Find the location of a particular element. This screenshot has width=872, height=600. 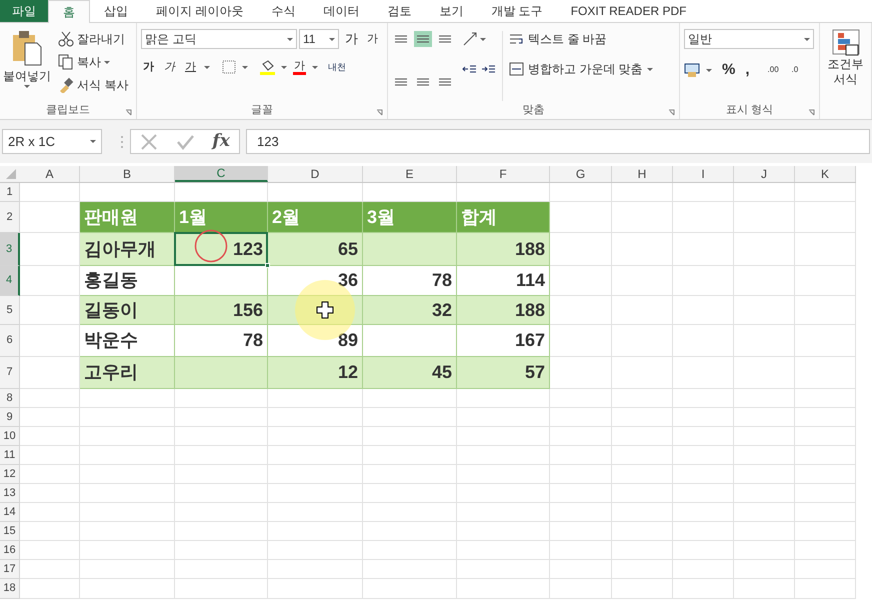

table-cell: 길동이 is located at coordinates (127, 310).